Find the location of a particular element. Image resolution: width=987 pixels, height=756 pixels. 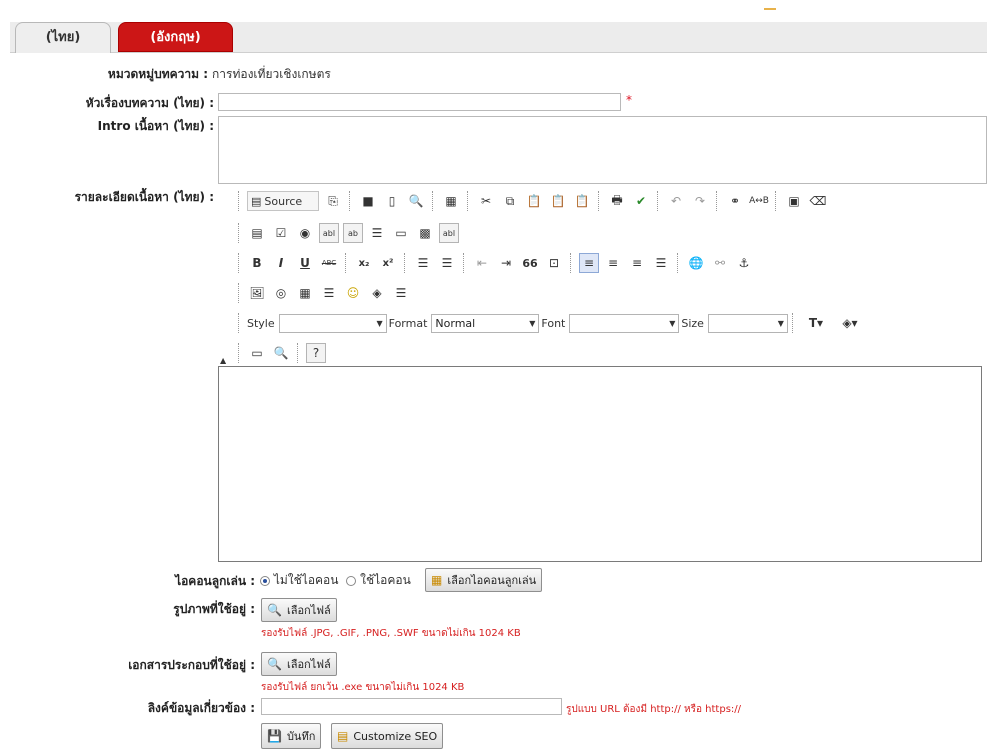

align-left-icon: ≡ is located at coordinates (589, 263).